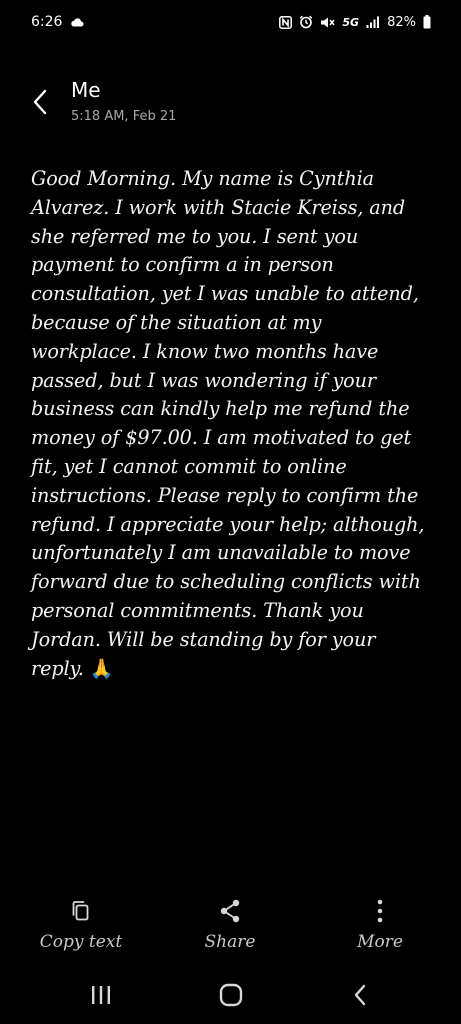 This screenshot has height=1024, width=461. I want to click on share-button: Share, so click(230, 924).